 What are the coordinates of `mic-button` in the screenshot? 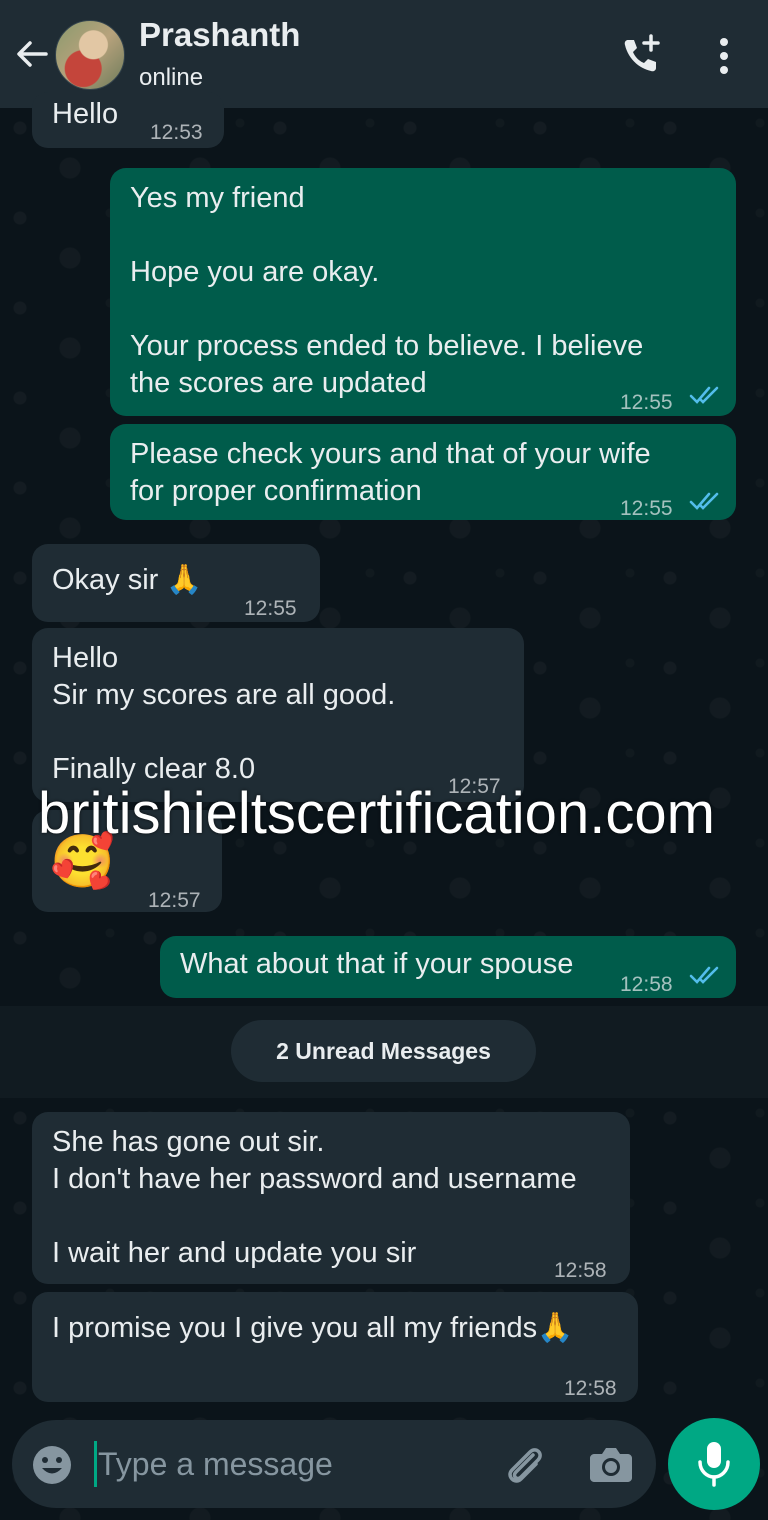 It's located at (714, 1464).